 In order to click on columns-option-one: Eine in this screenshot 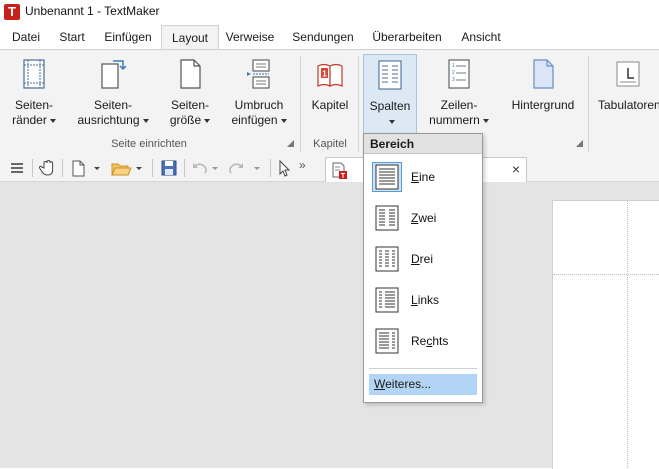, I will do `click(423, 177)`.